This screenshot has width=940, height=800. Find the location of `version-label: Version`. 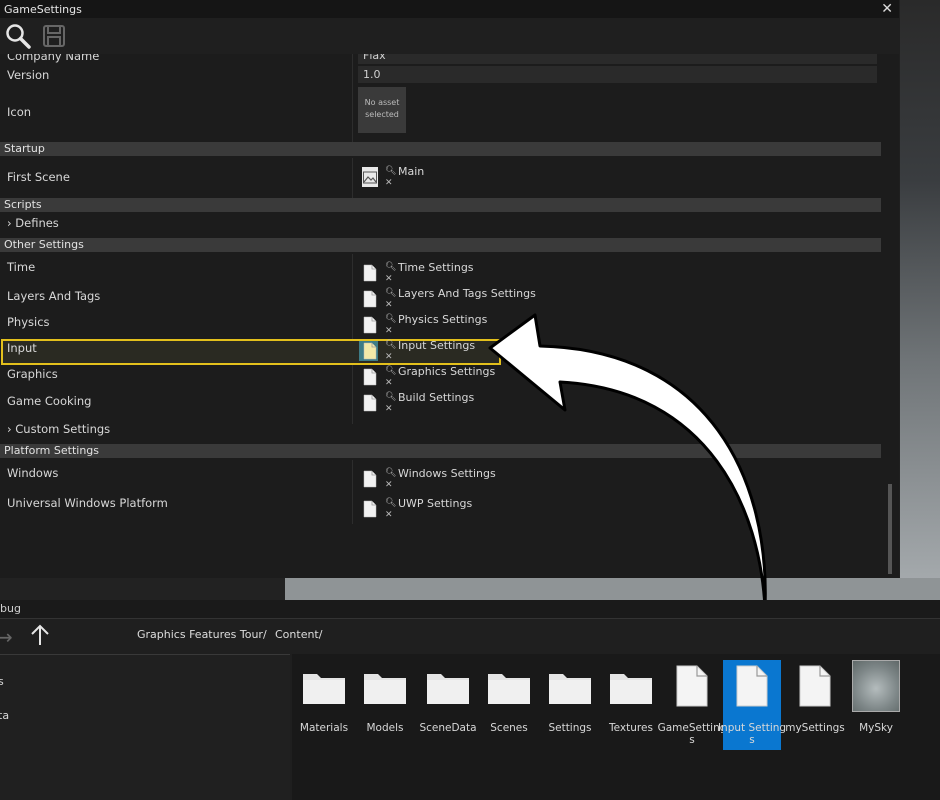

version-label: Version is located at coordinates (28, 75).